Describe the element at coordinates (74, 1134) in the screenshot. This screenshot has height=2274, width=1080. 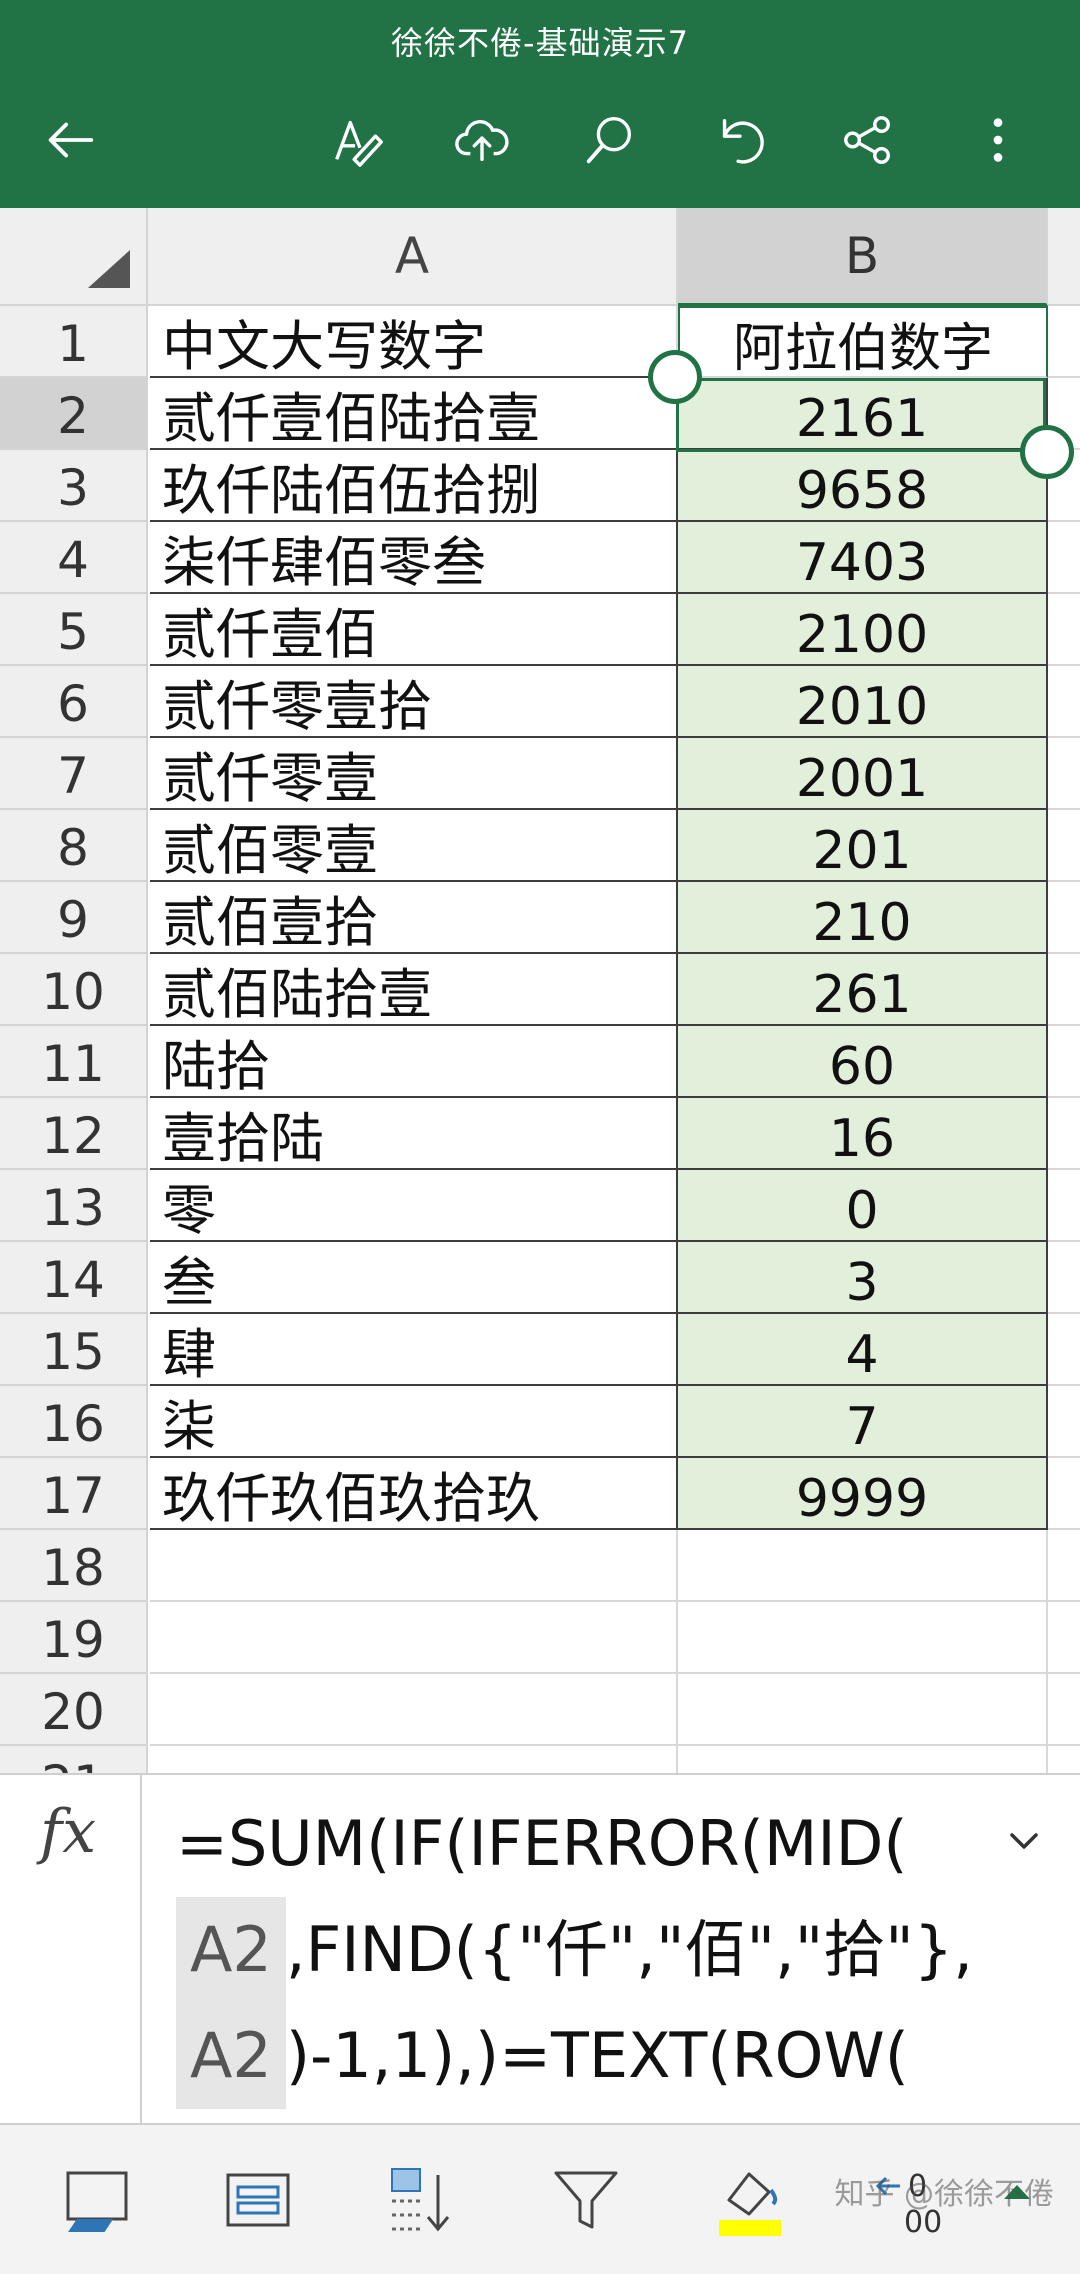
I see `row-header: 12` at that location.